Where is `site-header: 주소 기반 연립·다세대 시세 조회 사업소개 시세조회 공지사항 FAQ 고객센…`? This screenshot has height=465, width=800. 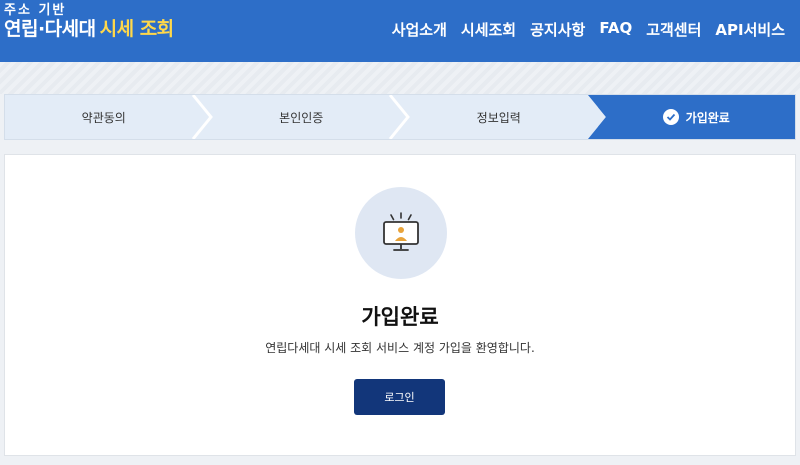 site-header: 주소 기반 연립·다세대 시세 조회 사업소개 시세조회 공지사항 FAQ 고객센… is located at coordinates (400, 31).